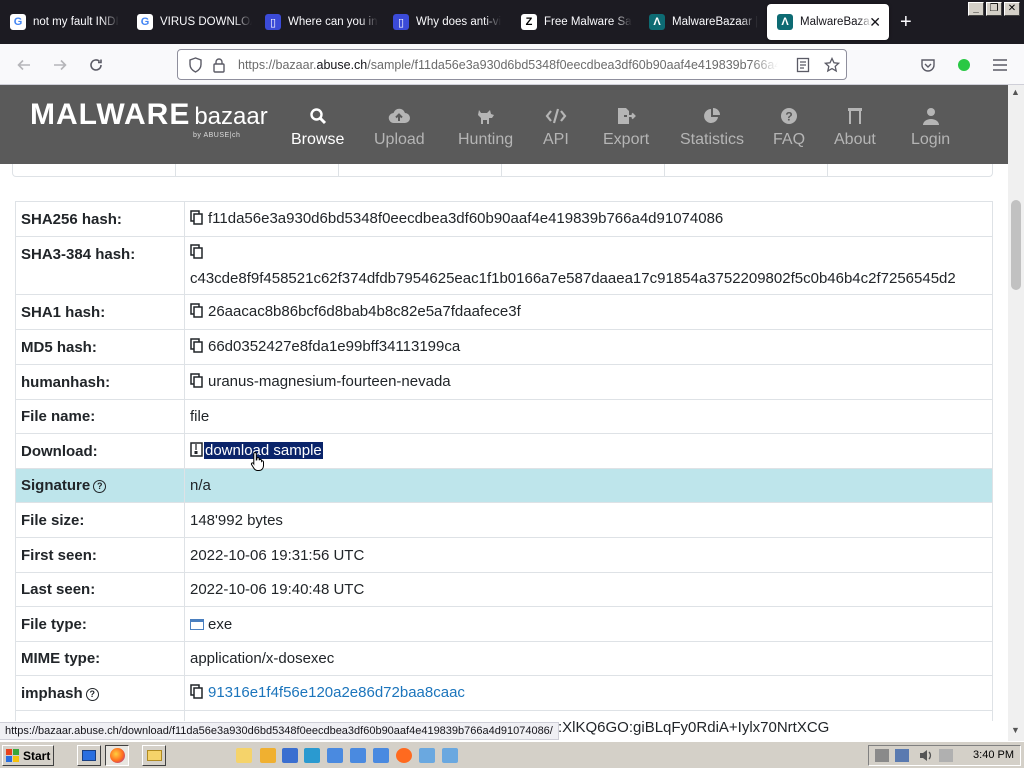 This screenshot has height=768, width=1024. I want to click on lock-icon, so click(219, 65).